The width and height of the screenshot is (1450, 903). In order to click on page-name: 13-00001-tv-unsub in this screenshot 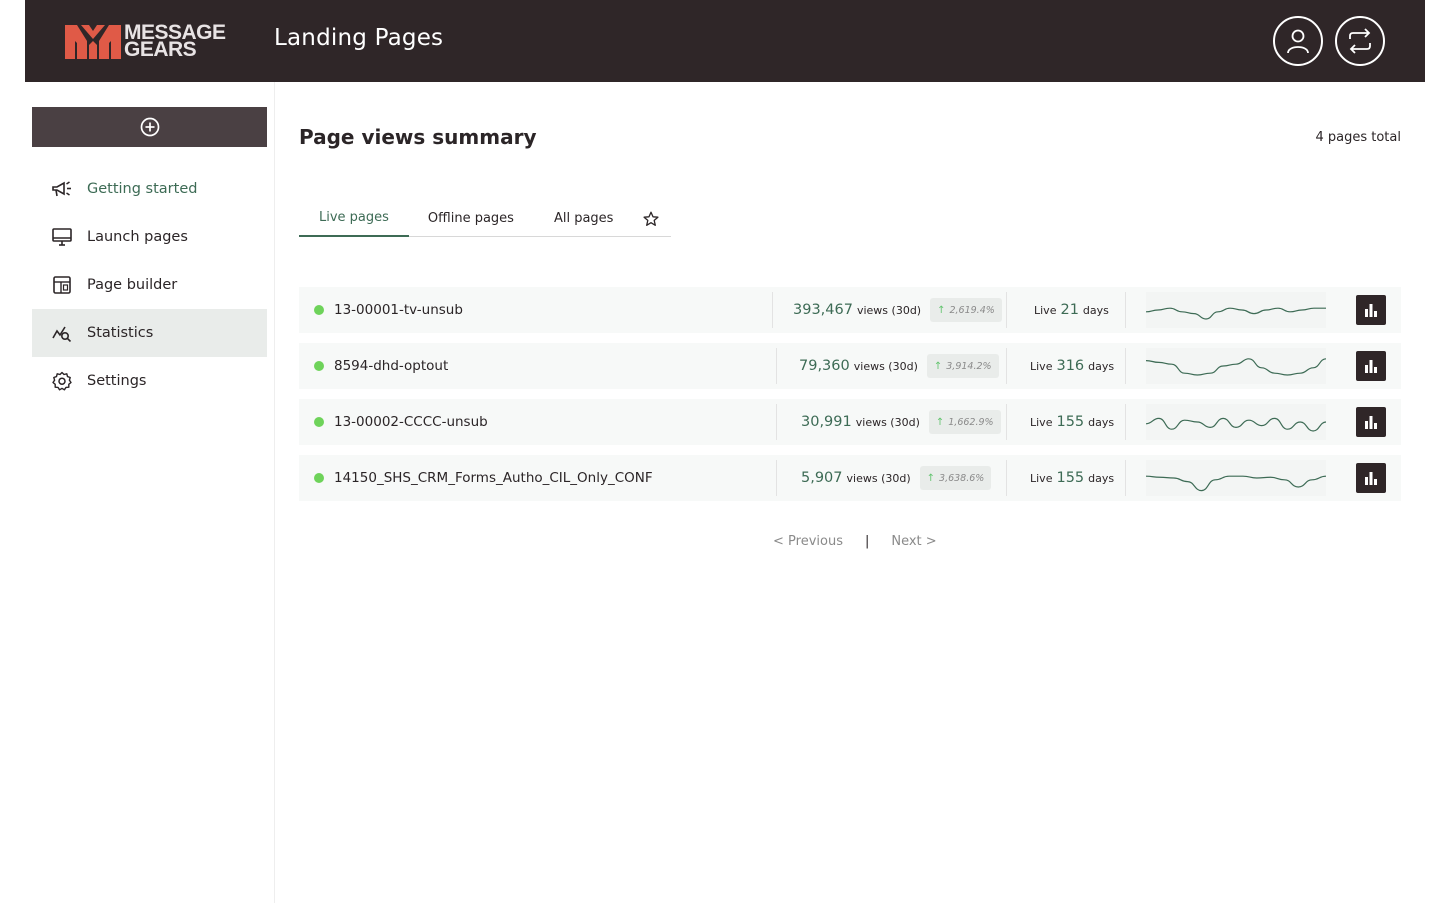, I will do `click(551, 310)`.